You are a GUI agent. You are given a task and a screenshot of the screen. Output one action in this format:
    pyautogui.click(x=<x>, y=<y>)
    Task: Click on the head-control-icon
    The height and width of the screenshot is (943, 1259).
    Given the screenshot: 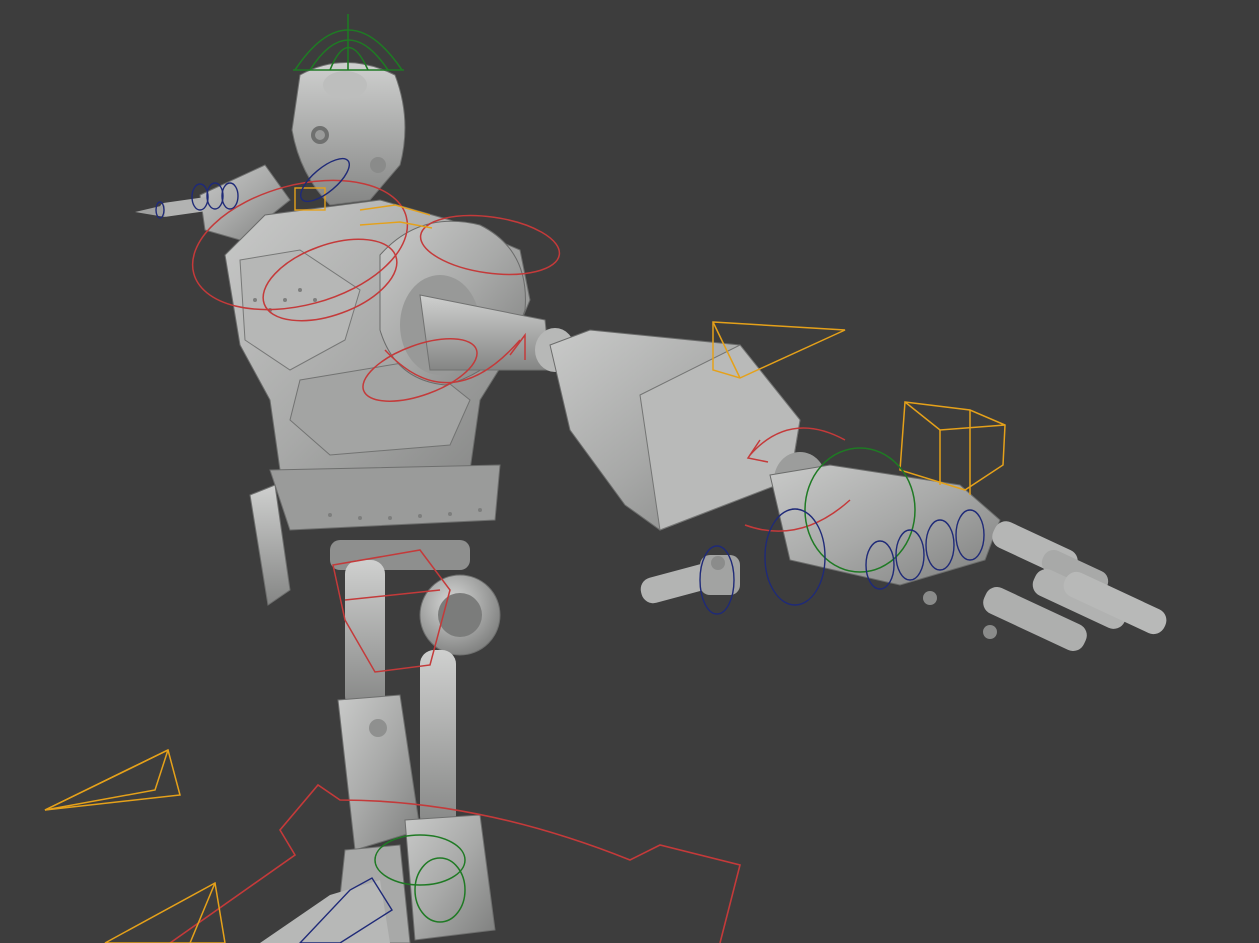 What is the action you would take?
    pyautogui.click(x=348, y=42)
    